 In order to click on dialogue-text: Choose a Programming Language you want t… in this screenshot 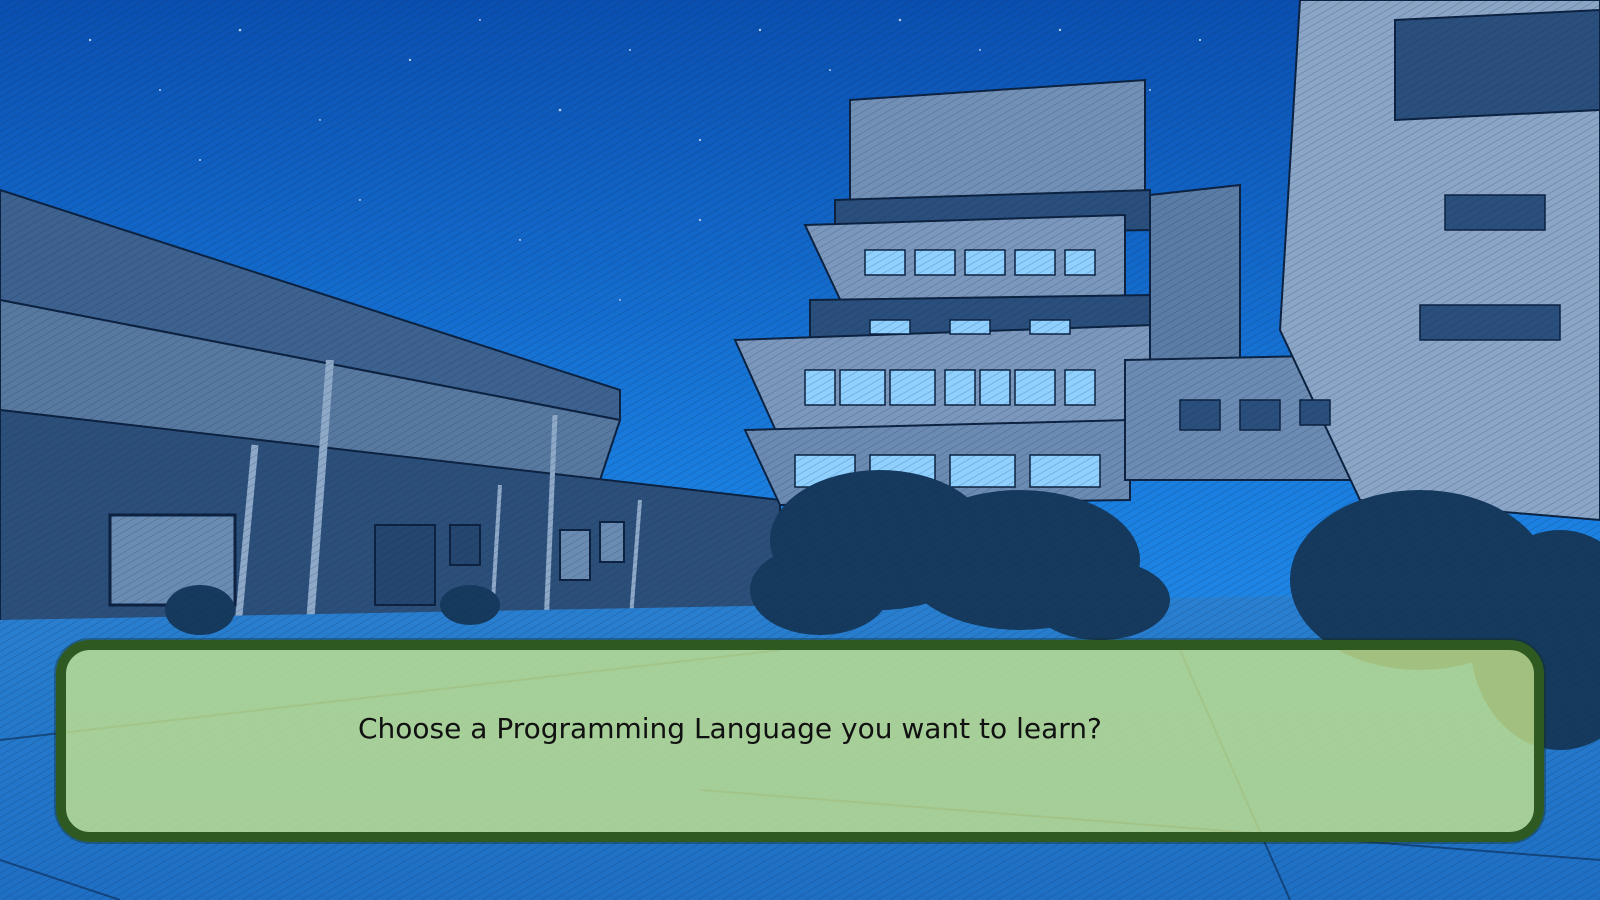, I will do `click(730, 728)`.